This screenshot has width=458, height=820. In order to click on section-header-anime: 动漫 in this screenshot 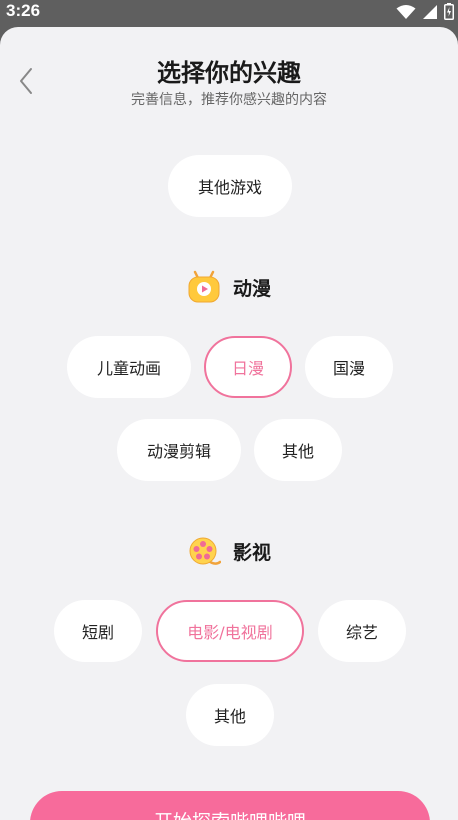, I will do `click(229, 287)`.